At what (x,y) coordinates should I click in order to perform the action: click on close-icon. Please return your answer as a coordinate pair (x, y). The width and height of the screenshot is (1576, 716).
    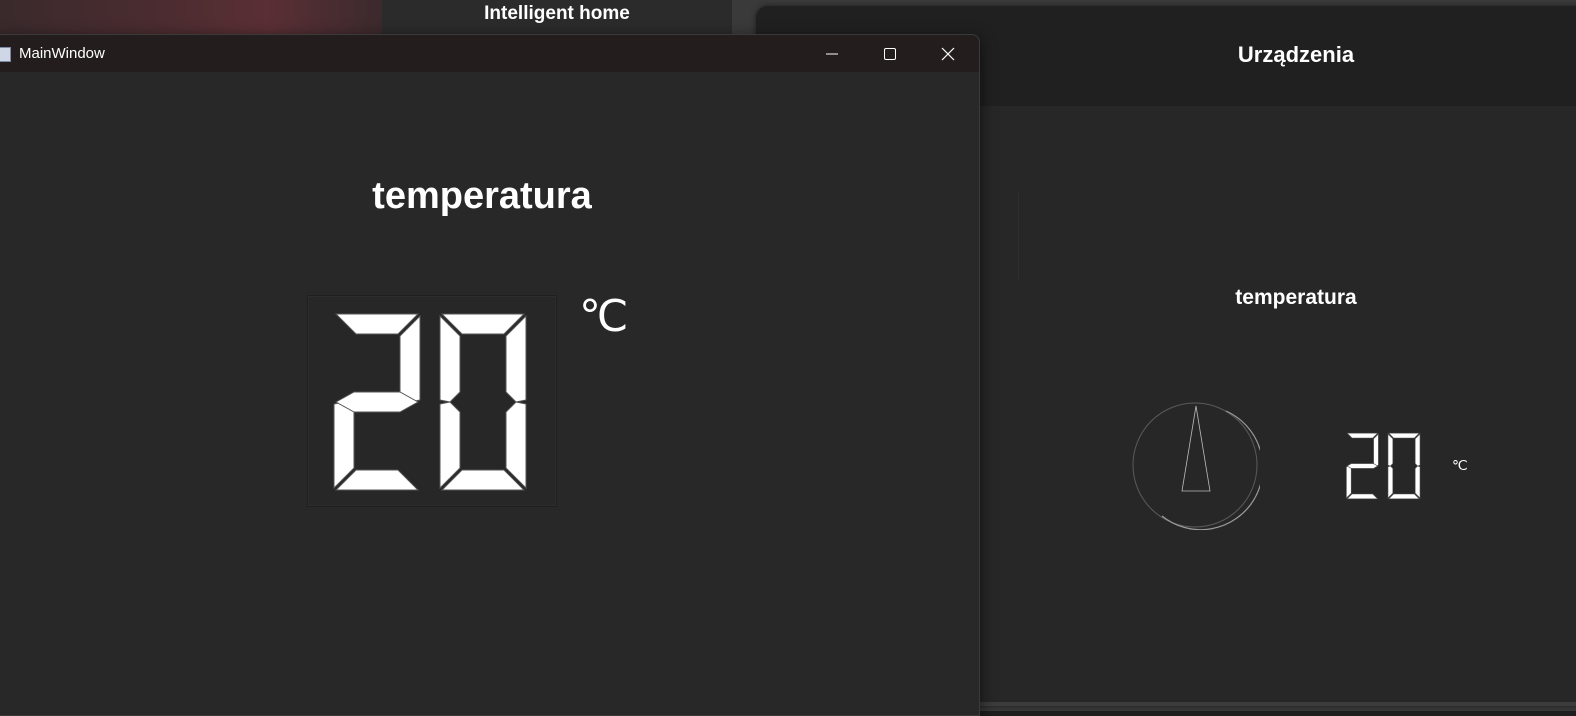
    Looking at the image, I should click on (948, 54).